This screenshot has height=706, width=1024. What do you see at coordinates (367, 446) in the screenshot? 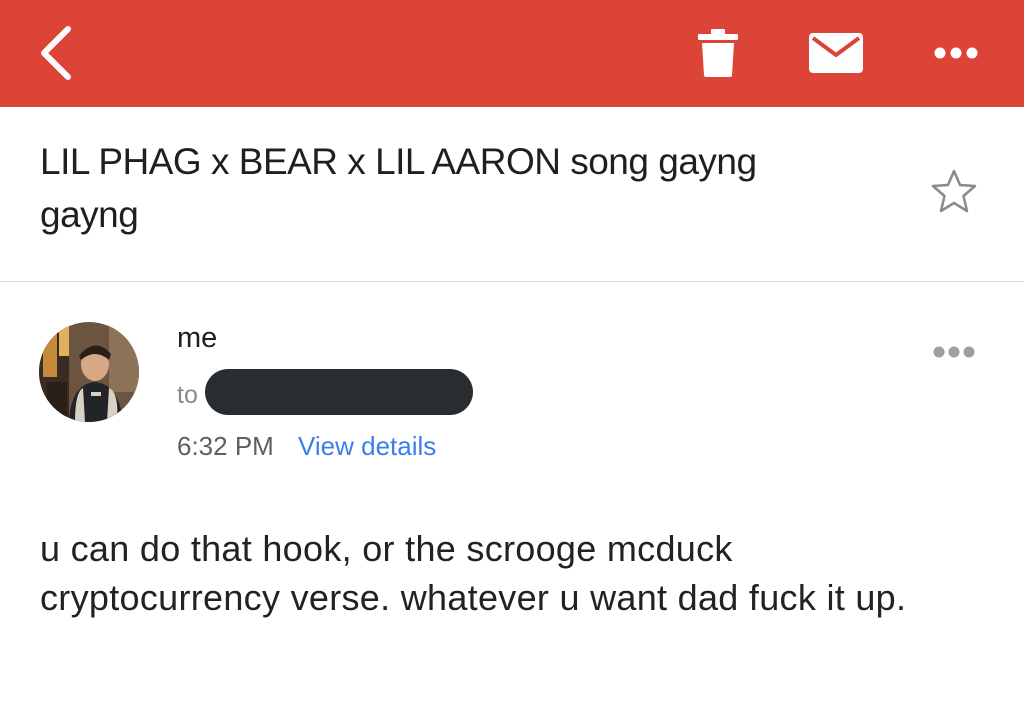
I see `view-details-link: View details` at bounding box center [367, 446].